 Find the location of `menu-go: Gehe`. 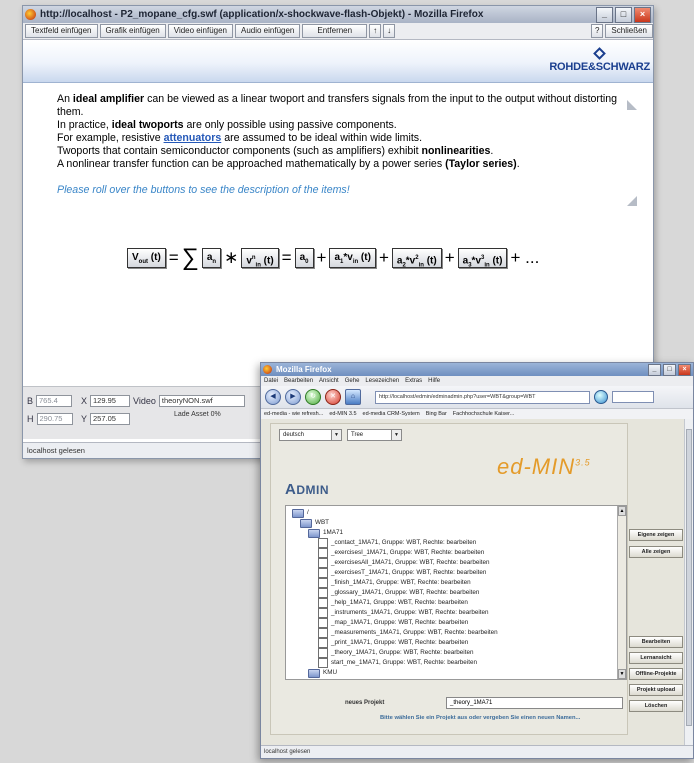

menu-go: Gehe is located at coordinates (352, 381).